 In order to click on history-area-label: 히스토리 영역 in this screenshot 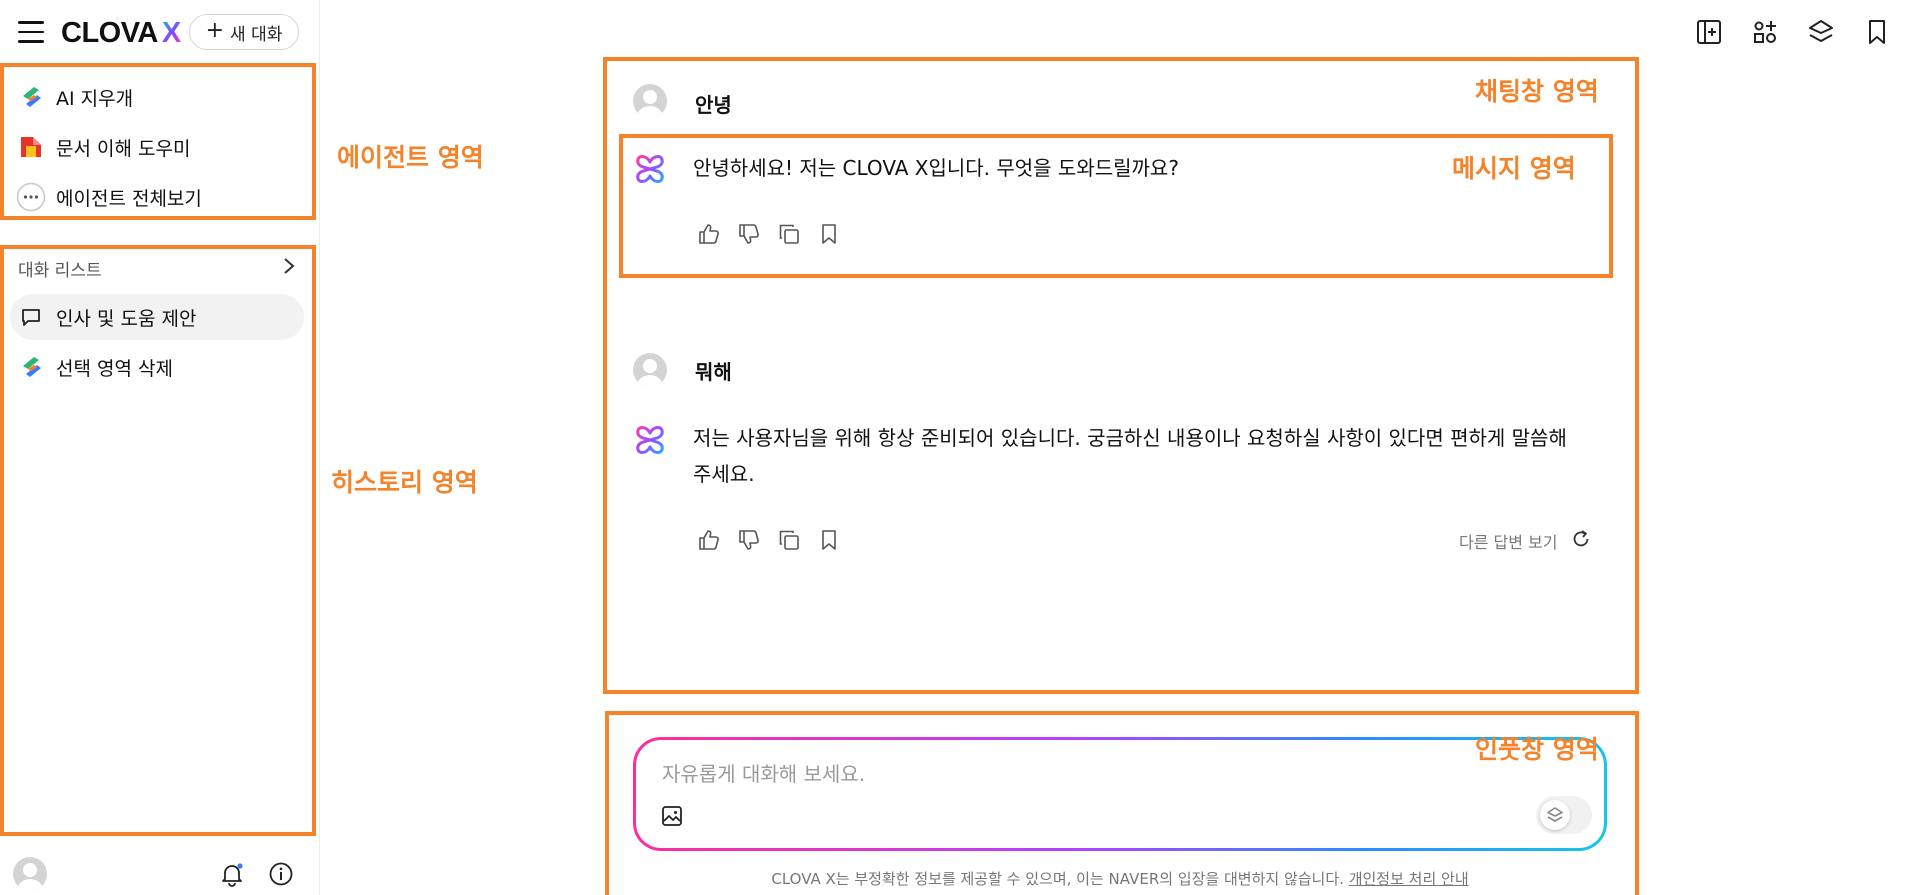, I will do `click(404, 482)`.